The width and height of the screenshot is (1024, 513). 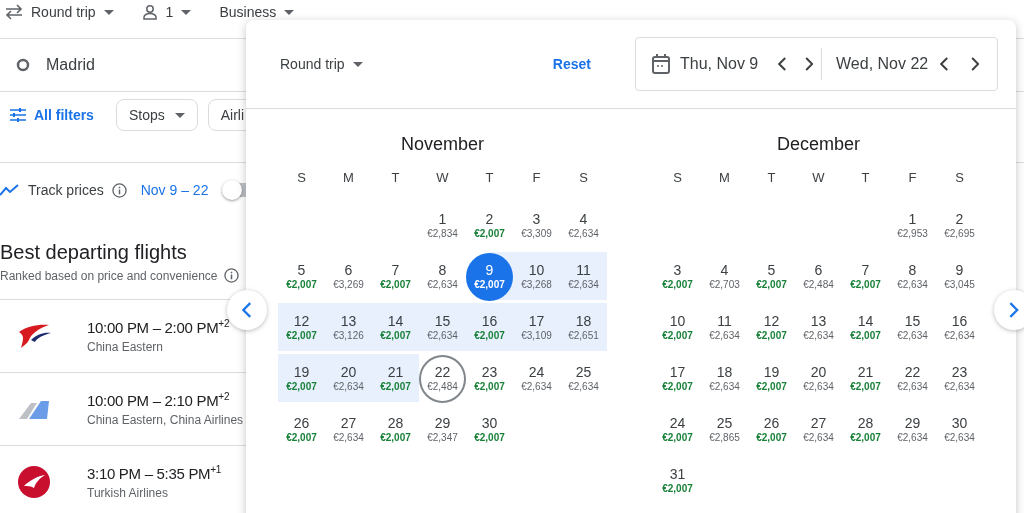 What do you see at coordinates (677, 327) in the screenshot?
I see `calendar-day: 10 €2,007` at bounding box center [677, 327].